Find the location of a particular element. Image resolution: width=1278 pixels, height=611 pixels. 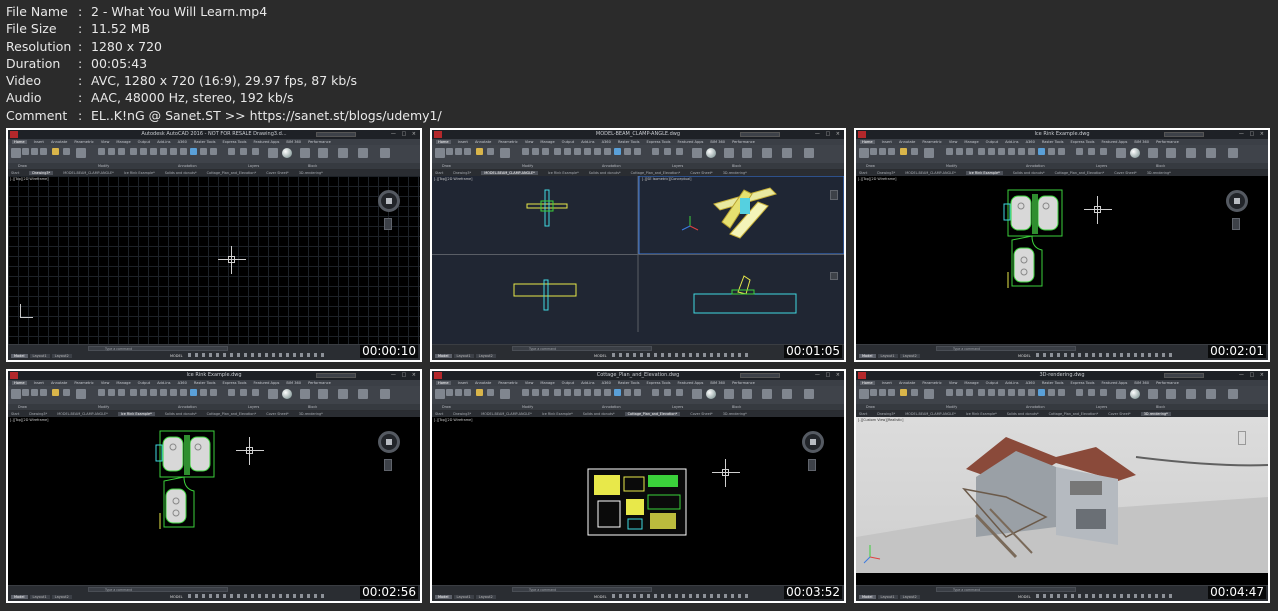

ribbon-tab: Express Tools is located at coordinates (234, 142).